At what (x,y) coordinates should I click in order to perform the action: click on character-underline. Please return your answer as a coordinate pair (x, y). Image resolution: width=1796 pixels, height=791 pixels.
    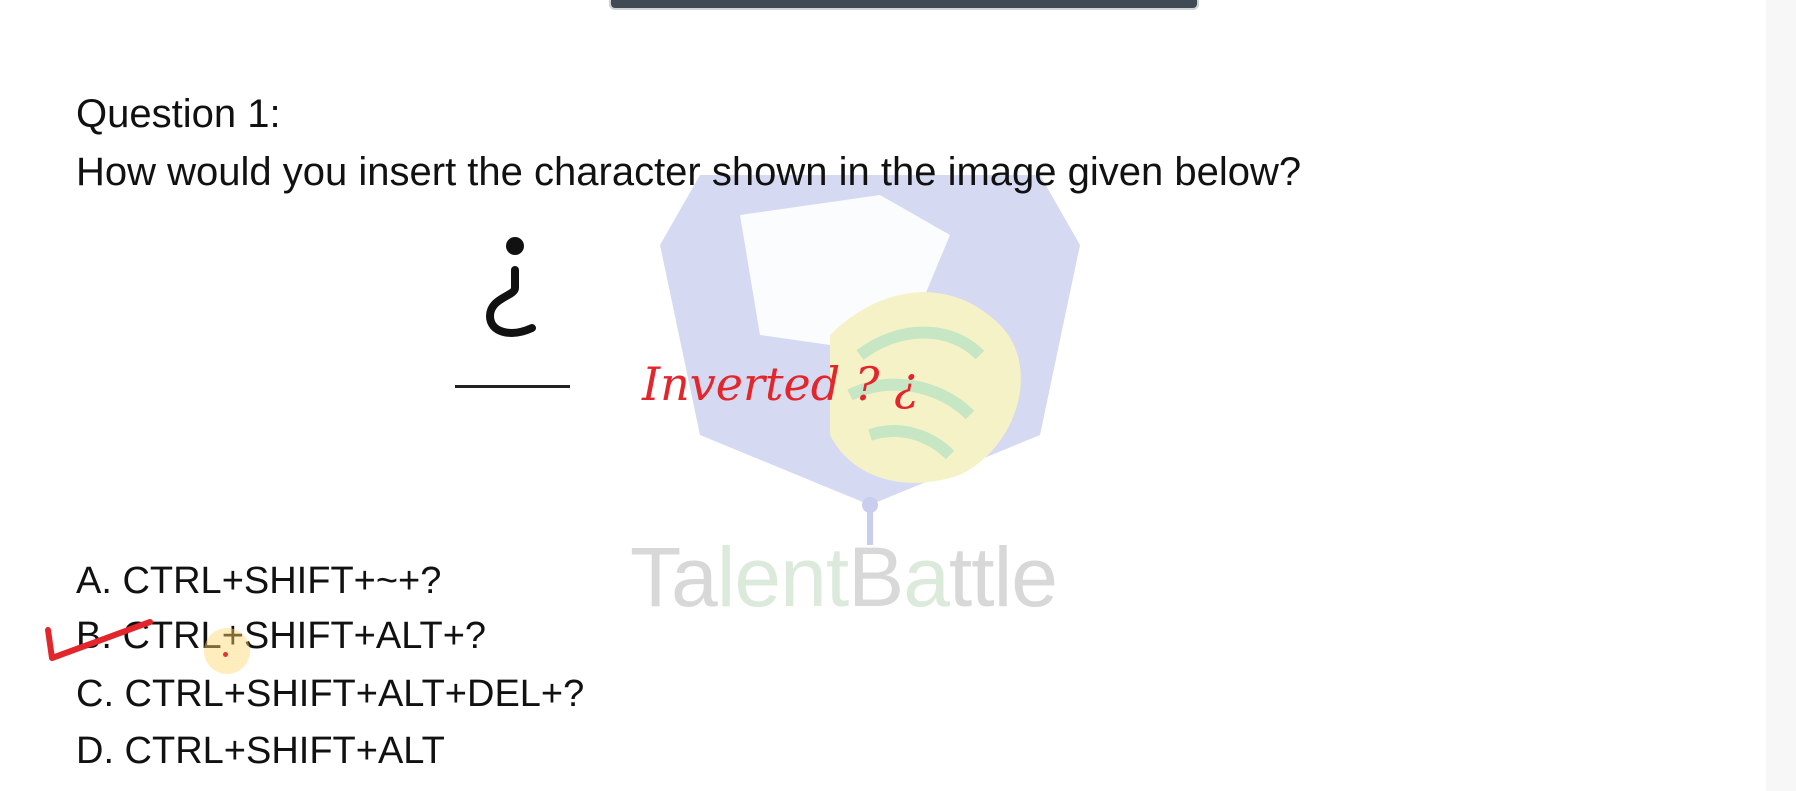
    Looking at the image, I should click on (512, 386).